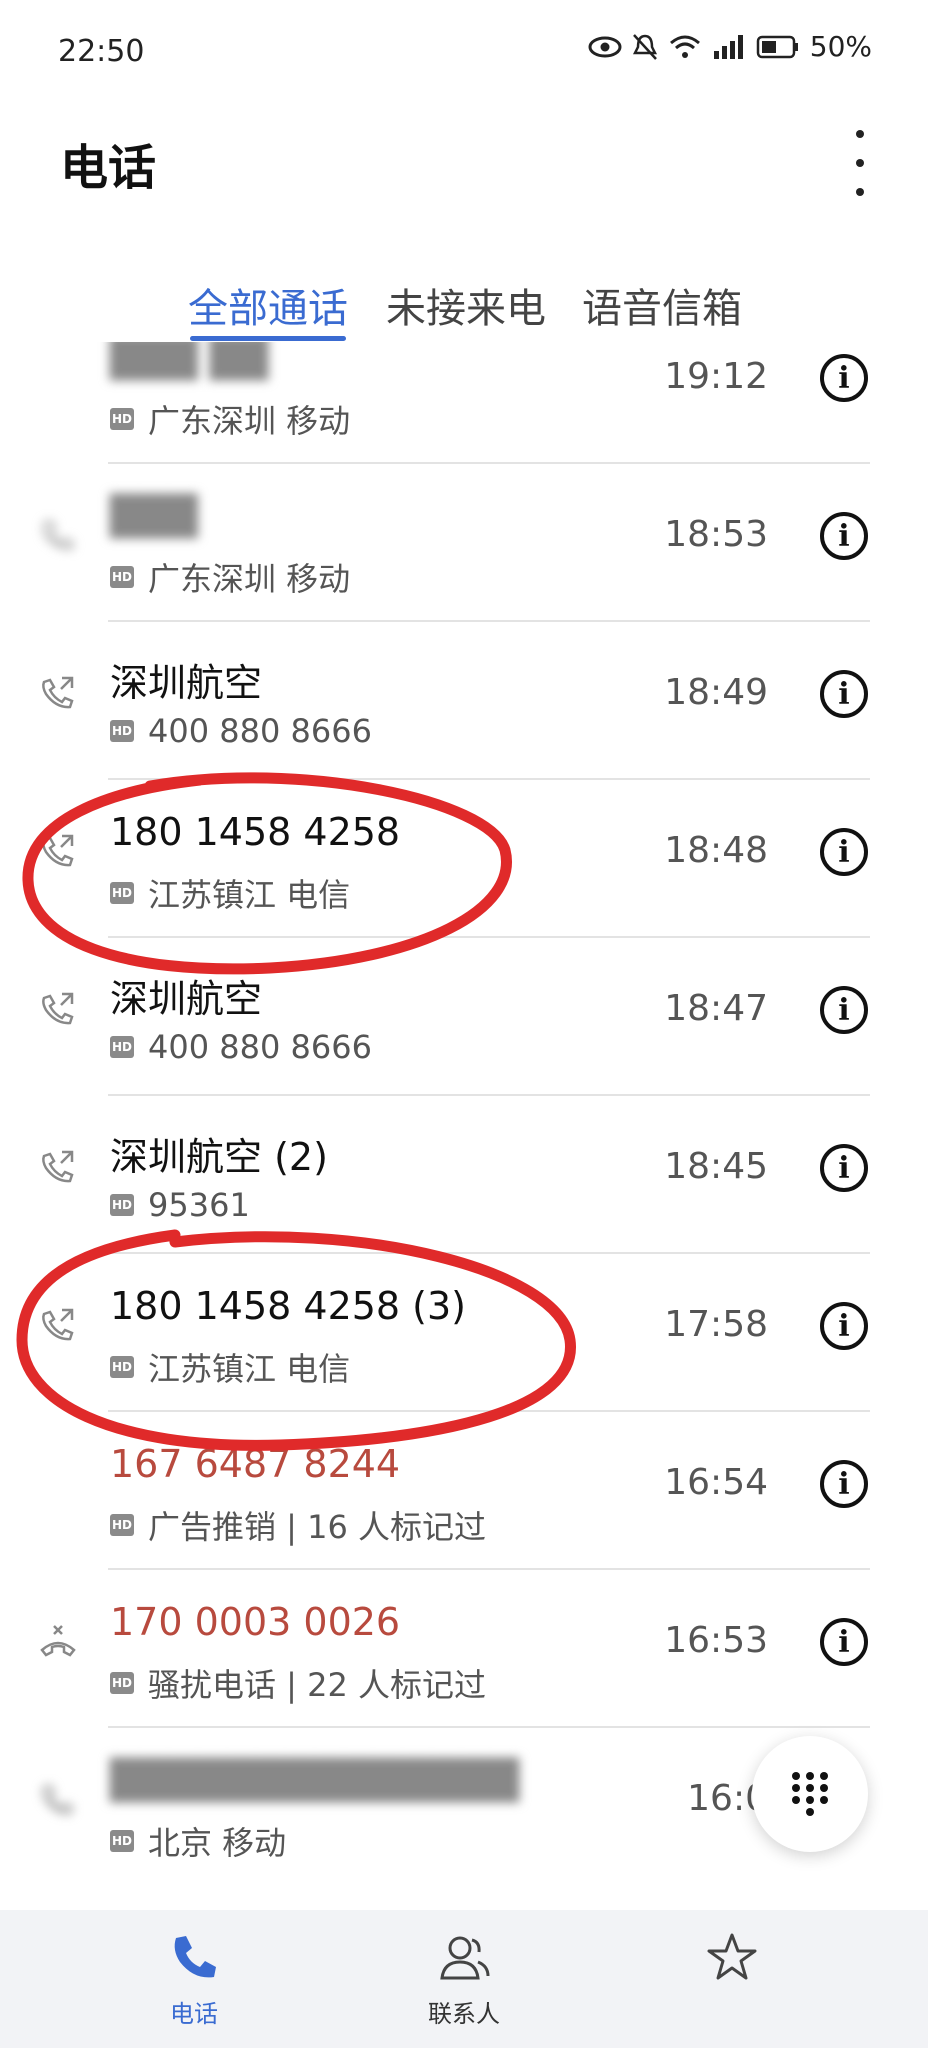 This screenshot has width=928, height=2048. Describe the element at coordinates (662, 305) in the screenshot. I see `tab-voicemail: 语音信箱` at that location.